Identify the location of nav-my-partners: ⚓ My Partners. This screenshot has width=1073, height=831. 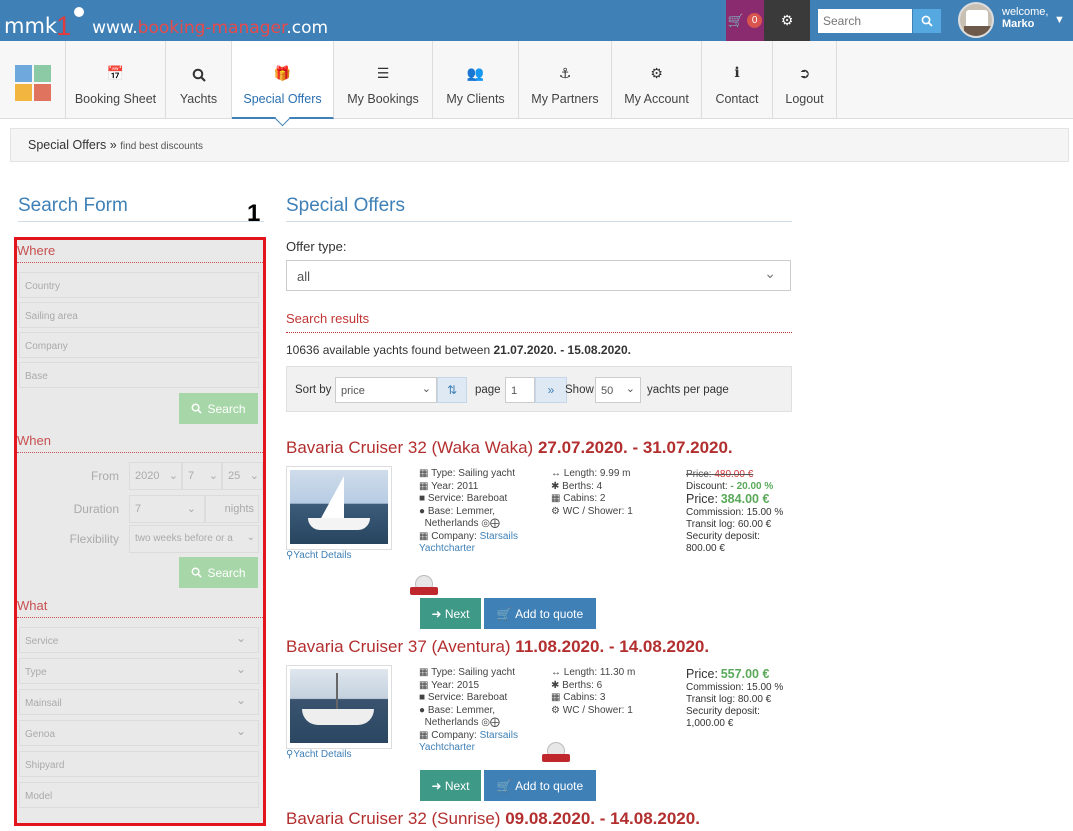
(565, 80).